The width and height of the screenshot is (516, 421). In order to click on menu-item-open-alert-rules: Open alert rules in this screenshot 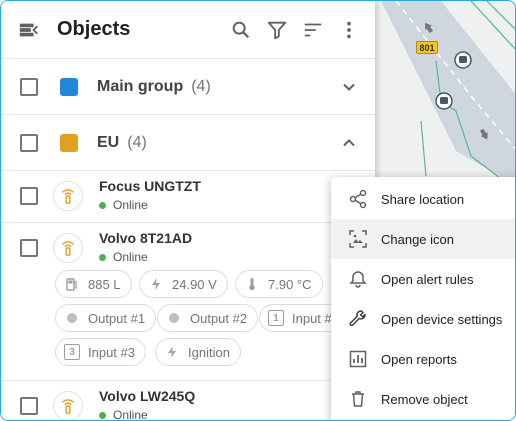, I will do `click(423, 279)`.